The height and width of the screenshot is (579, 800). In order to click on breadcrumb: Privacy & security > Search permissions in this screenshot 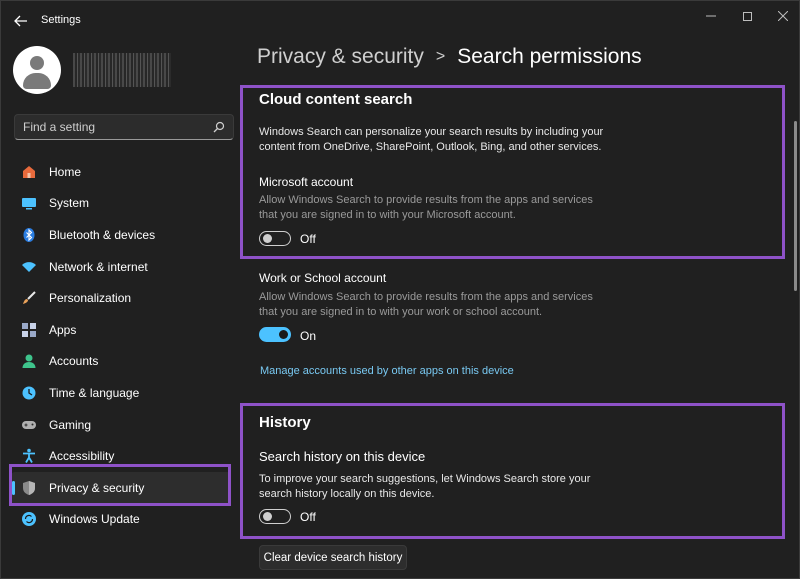, I will do `click(449, 57)`.